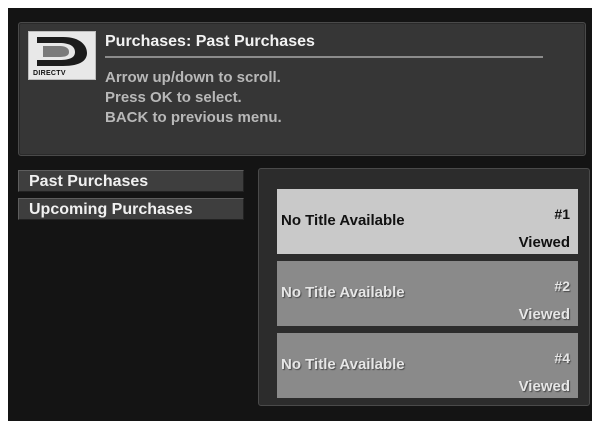 This screenshot has height=429, width=600. What do you see at coordinates (193, 77) in the screenshot?
I see `instruction-scroll: Arrow up/down to scroll.` at bounding box center [193, 77].